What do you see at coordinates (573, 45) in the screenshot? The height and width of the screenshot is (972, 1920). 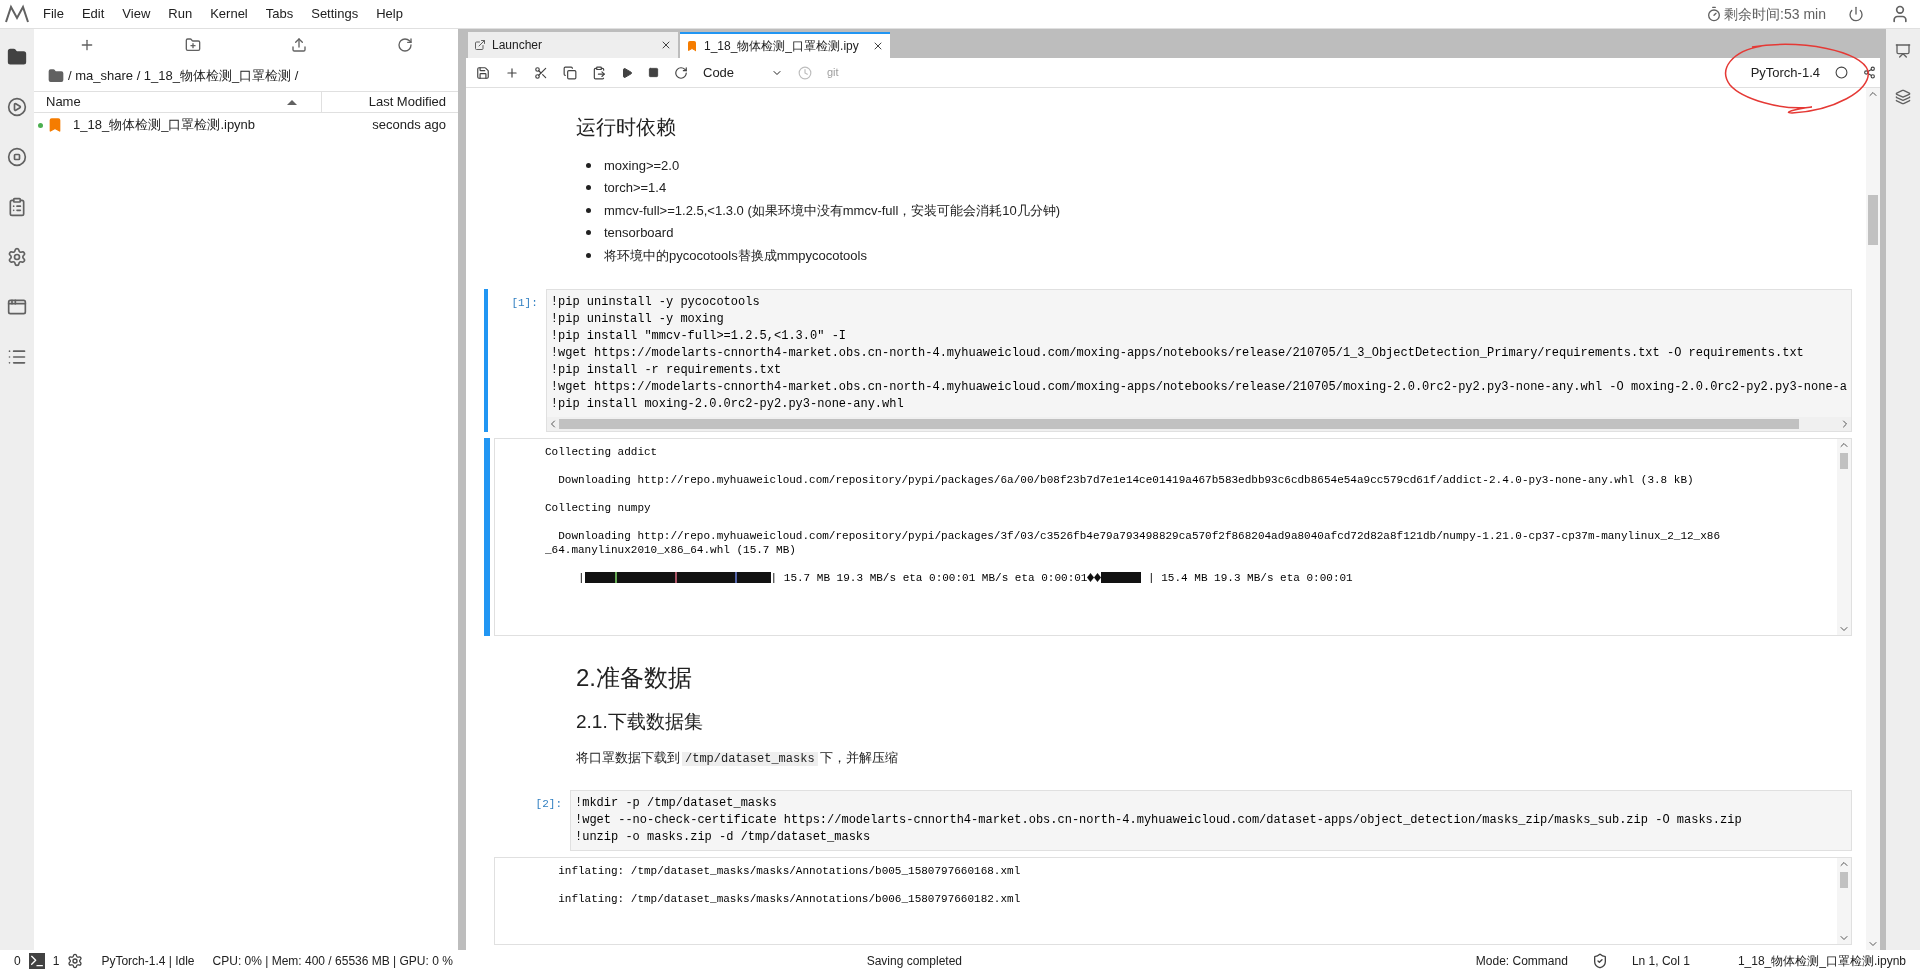 I see `tab: Launcher` at bounding box center [573, 45].